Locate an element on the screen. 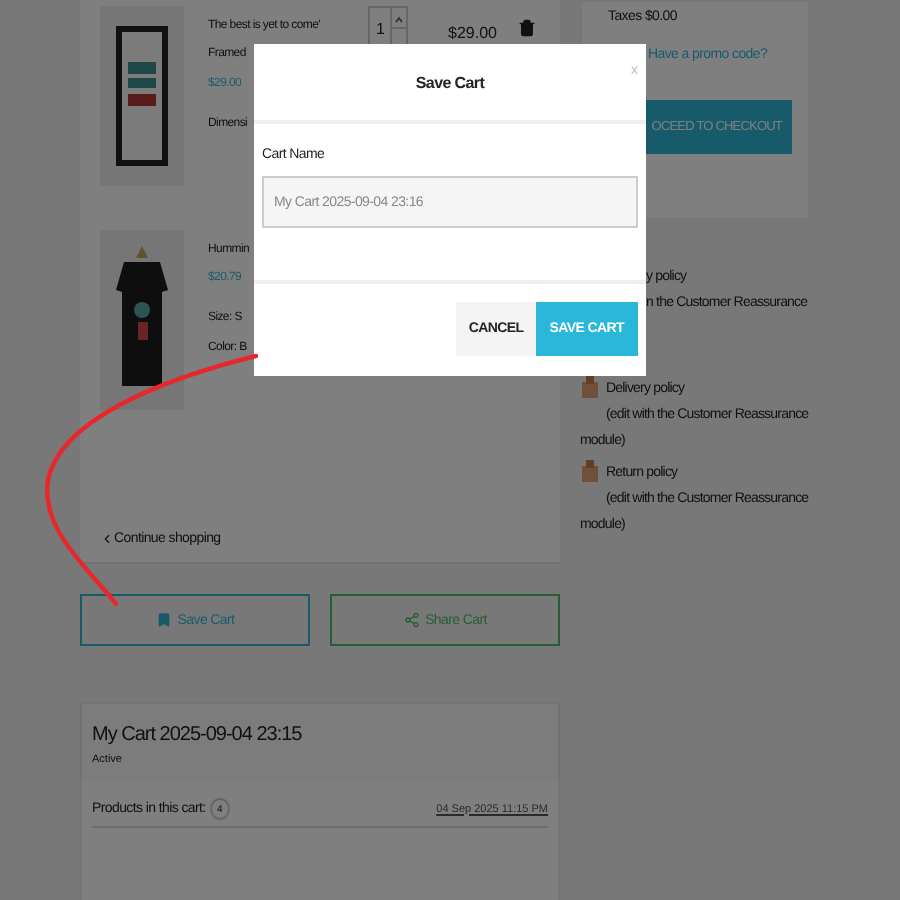 This screenshot has width=900, height=900. line-total: $29.00 is located at coordinates (472, 33).